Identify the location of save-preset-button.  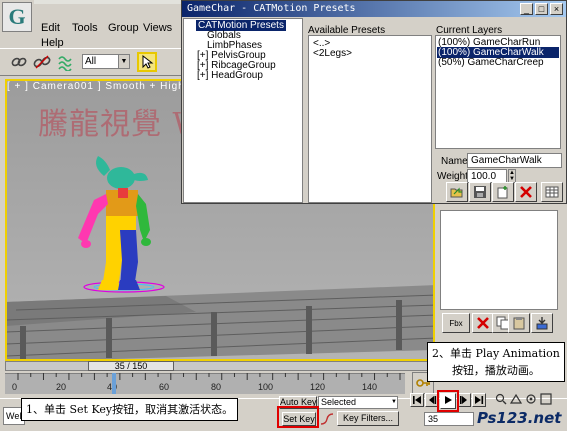
(480, 192).